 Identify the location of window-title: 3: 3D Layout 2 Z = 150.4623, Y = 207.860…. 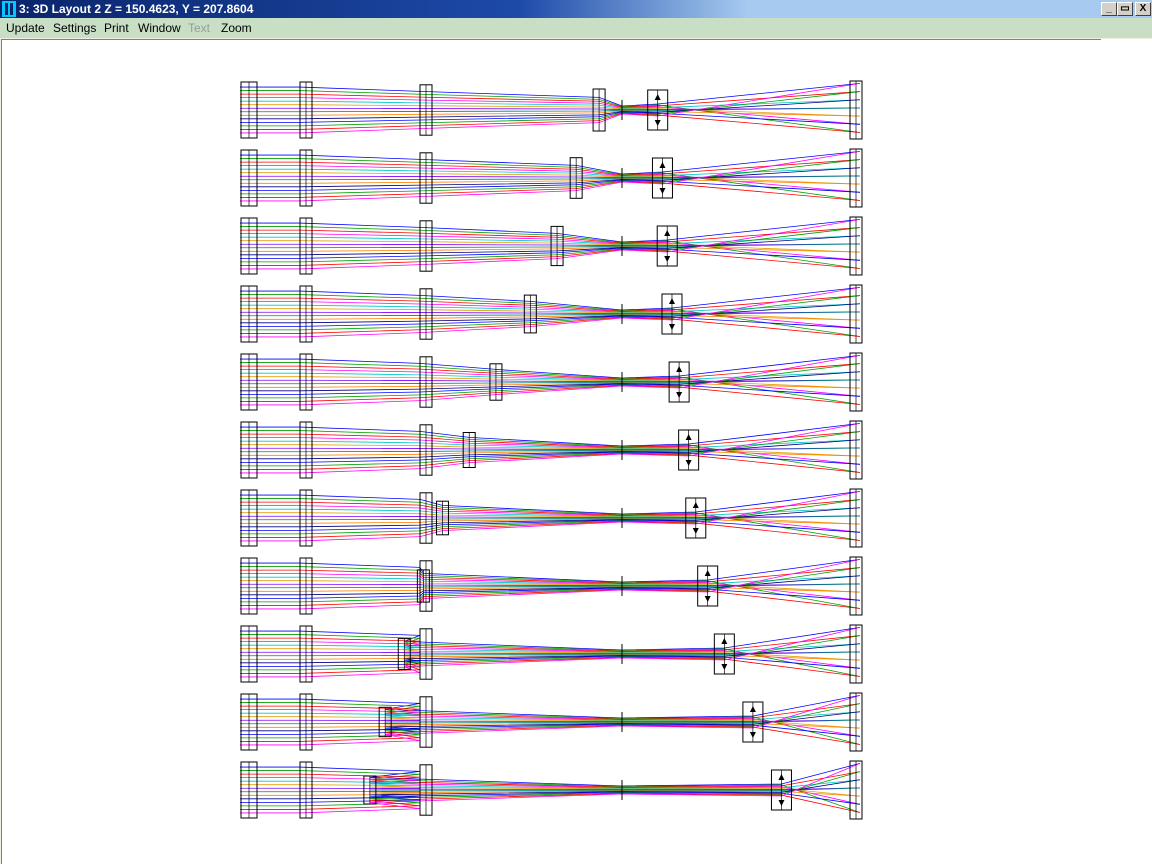
(136, 9).